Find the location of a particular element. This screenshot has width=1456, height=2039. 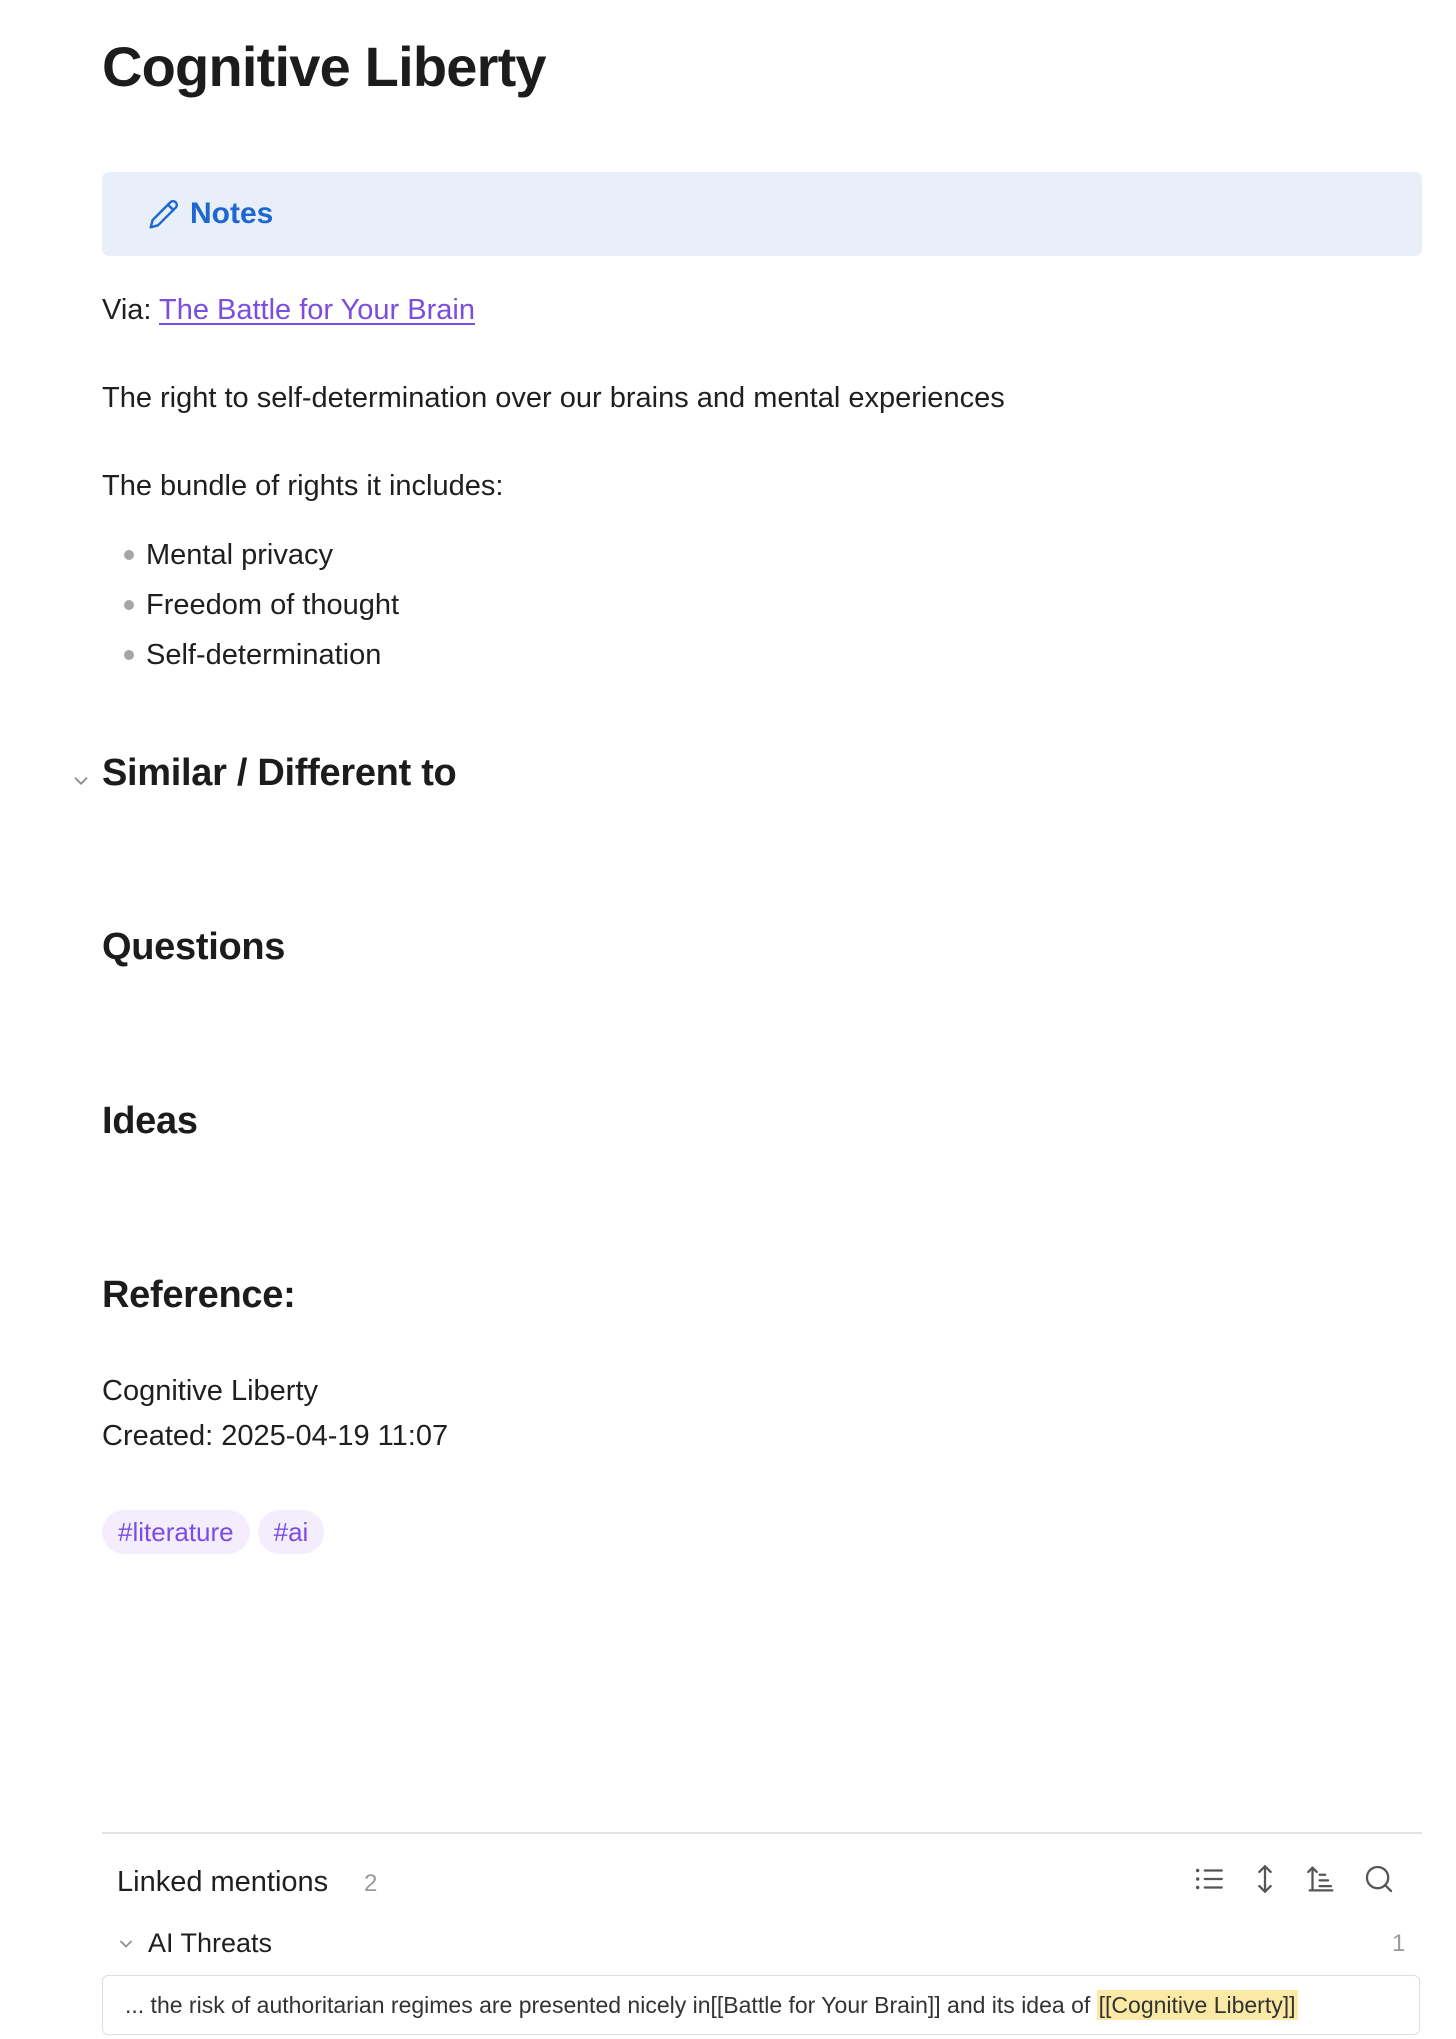

via-line: Via: The Battle for Your Brain is located at coordinates (288, 310).